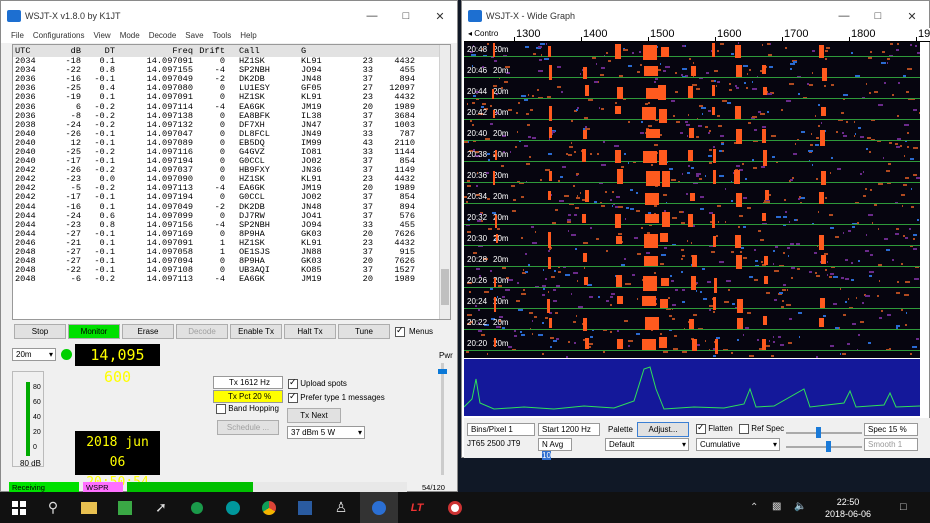 Image resolution: width=930 pixels, height=523 pixels. Describe the element at coordinates (903, 507) in the screenshot. I see `notifications-icon: □` at that location.